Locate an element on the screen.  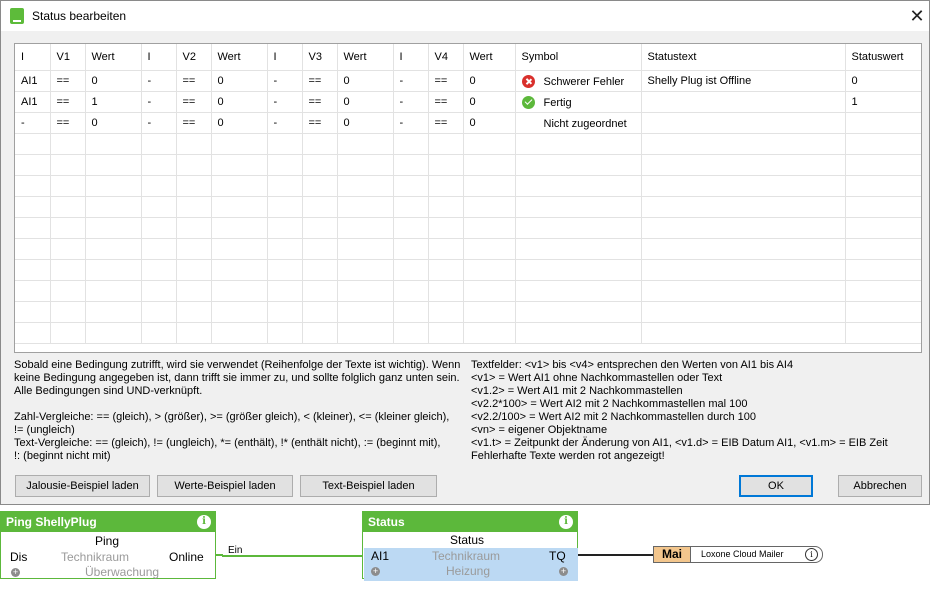
status-input-ai1: AI1 is located at coordinates (380, 556).